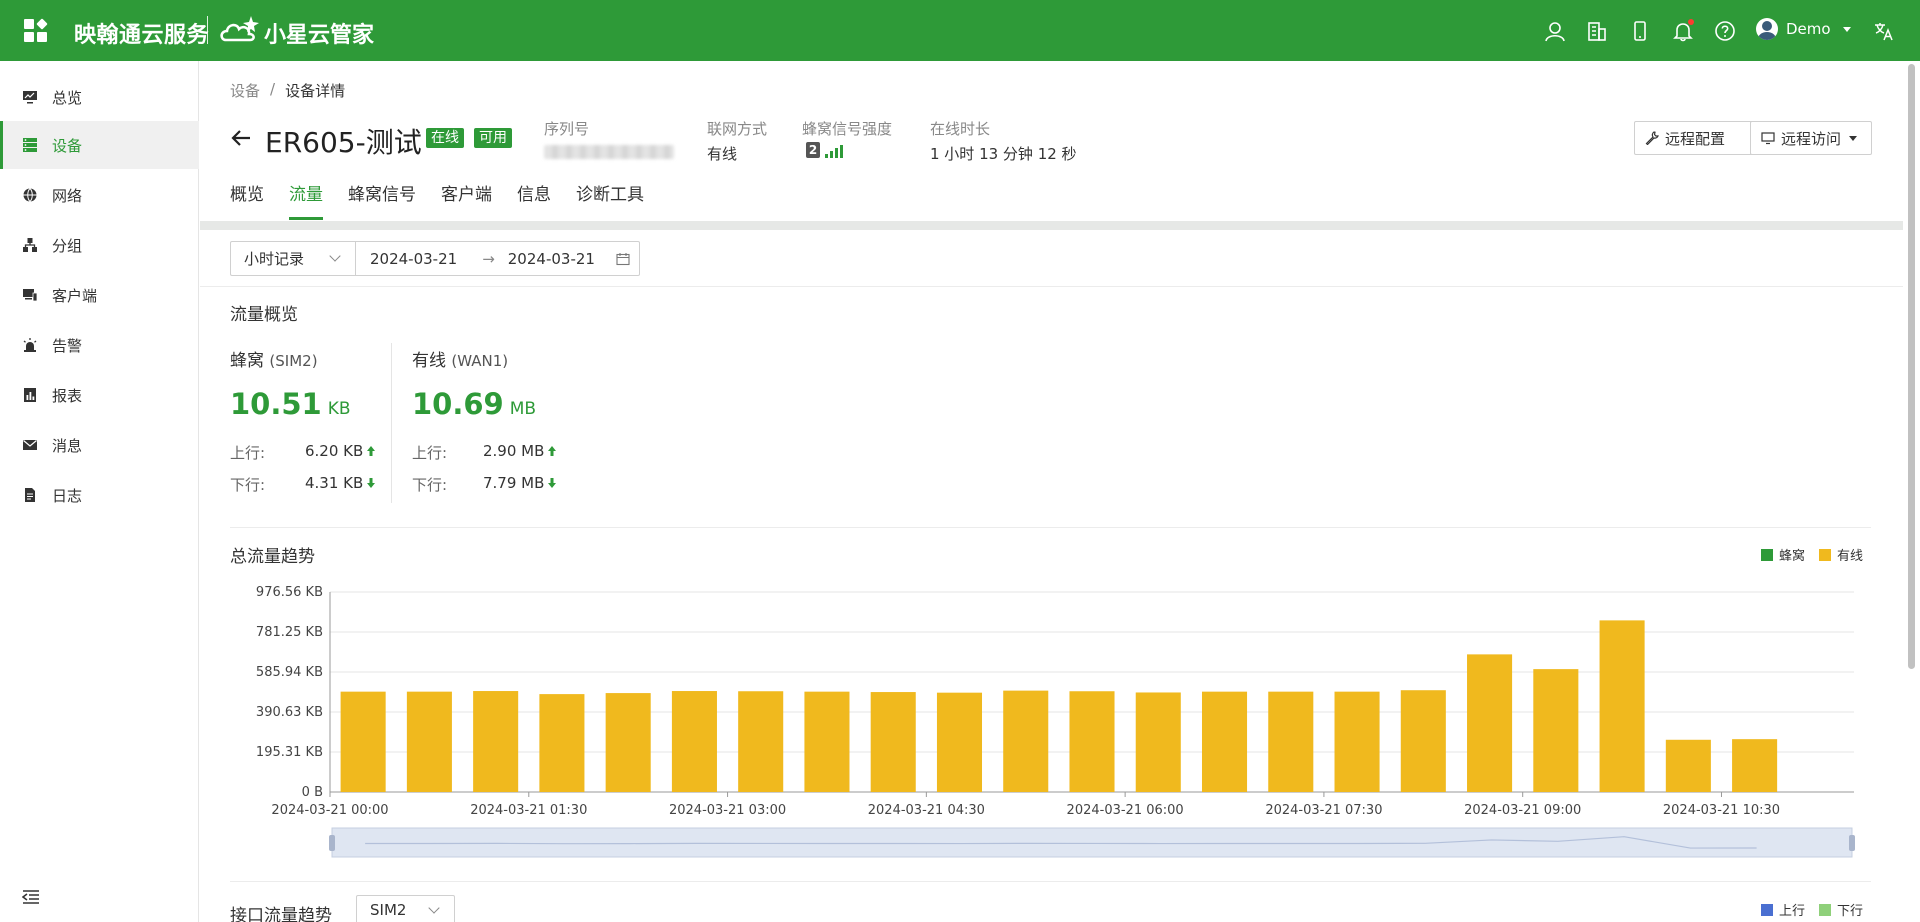 The image size is (1920, 922). I want to click on page-scrollbar, so click(1911, 492).